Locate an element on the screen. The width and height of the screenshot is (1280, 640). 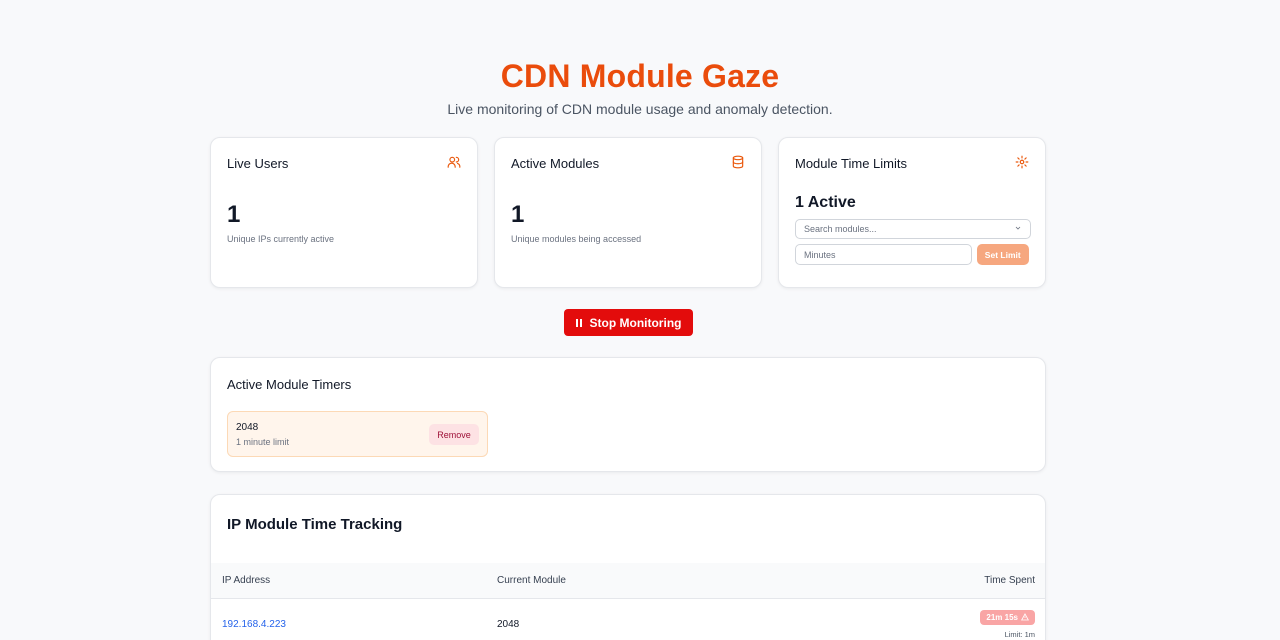
time-spent-value: 21m 15s is located at coordinates (1002, 617).